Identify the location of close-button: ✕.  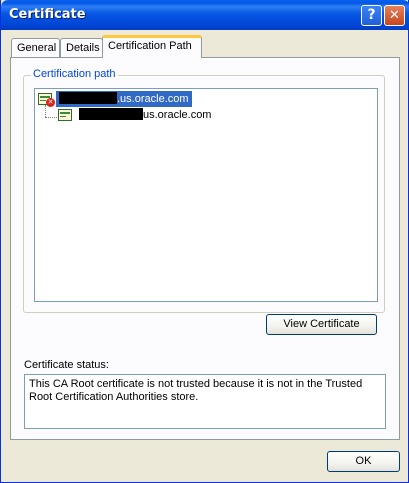
(394, 15).